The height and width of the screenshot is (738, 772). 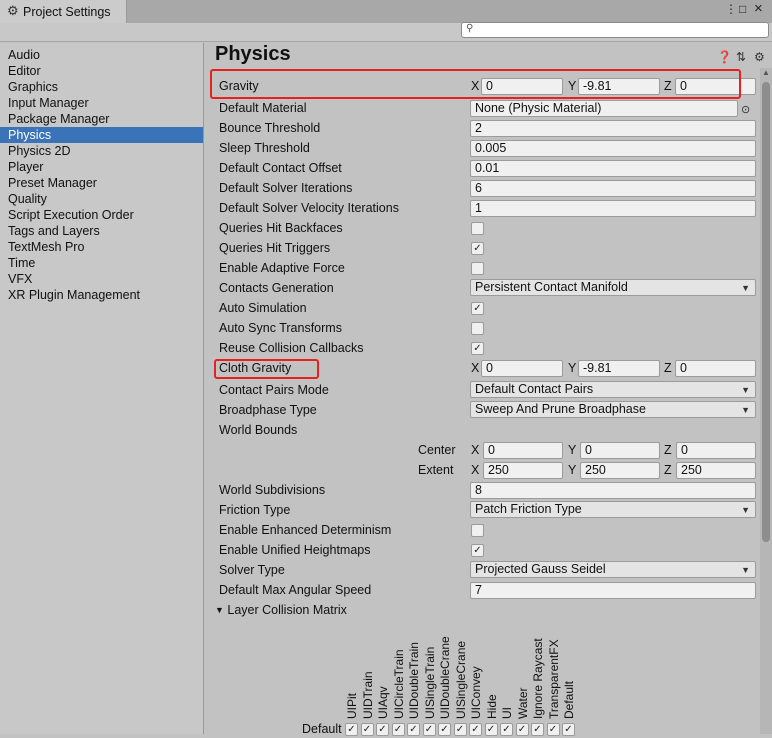 I want to click on default-max-angular-speed-label: Default Max Angular Speed, so click(x=295, y=590).